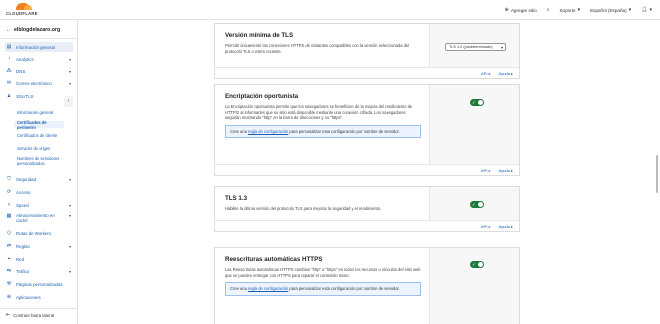 The width and height of the screenshot is (660, 324). What do you see at coordinates (9, 205) in the screenshot?
I see `speed-icon: ⚡︎` at bounding box center [9, 205].